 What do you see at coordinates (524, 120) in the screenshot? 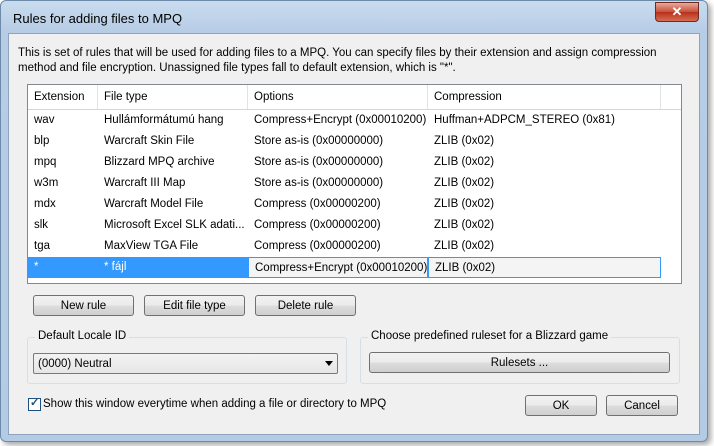
I see `cell-compression: Huffman+ADPCM_STEREO (0x81)` at bounding box center [524, 120].